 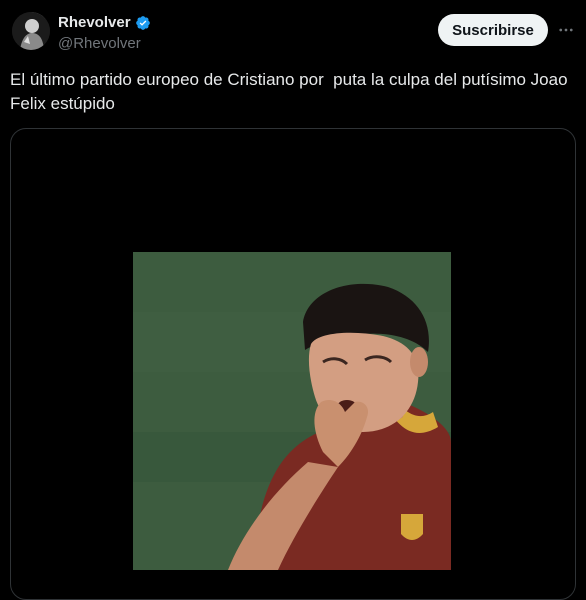 I want to click on display-name: Rhevolver, so click(x=94, y=22).